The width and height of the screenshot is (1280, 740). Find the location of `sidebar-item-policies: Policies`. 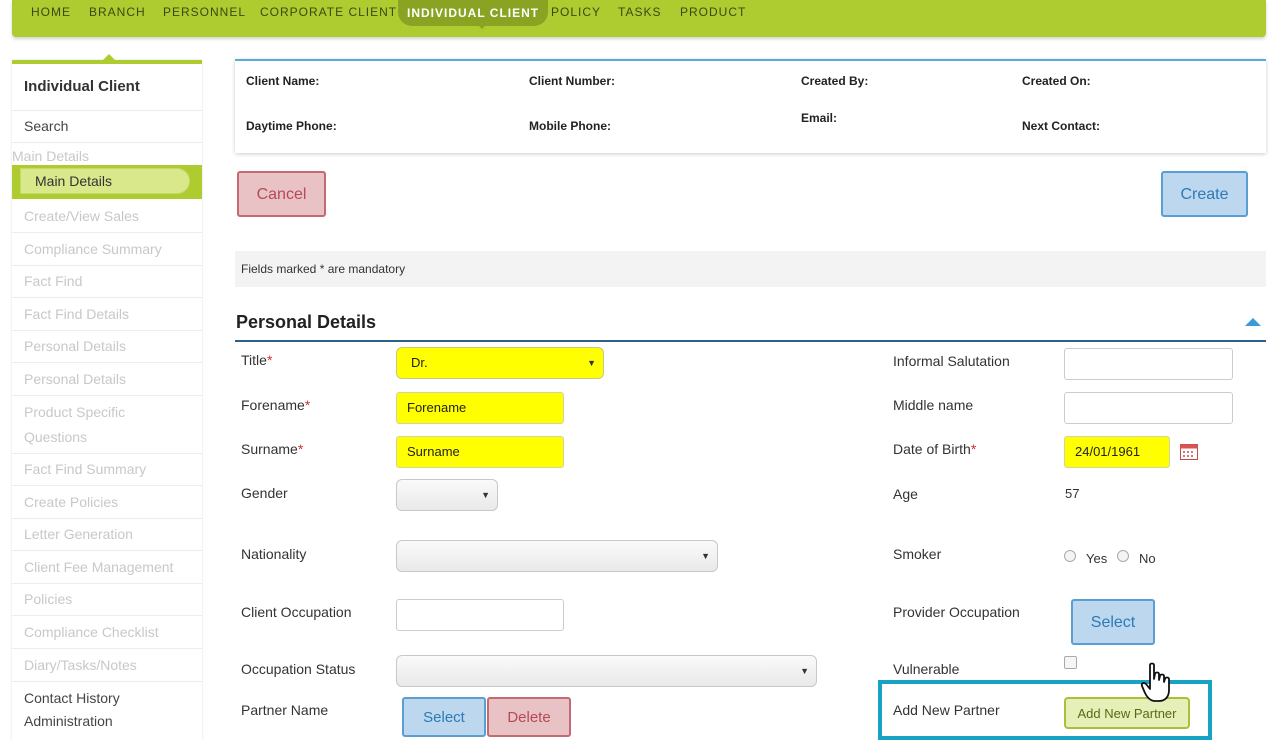

sidebar-item-policies: Policies is located at coordinates (48, 599).